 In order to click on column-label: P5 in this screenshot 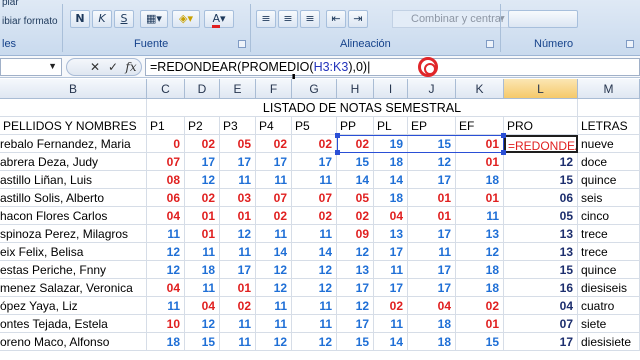, I will do `click(314, 126)`.